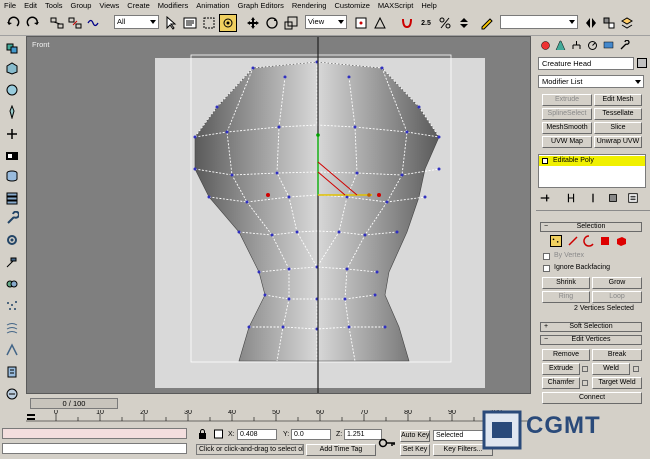  I want to click on stack-item-editable-poly: Editable Poly, so click(592, 161).